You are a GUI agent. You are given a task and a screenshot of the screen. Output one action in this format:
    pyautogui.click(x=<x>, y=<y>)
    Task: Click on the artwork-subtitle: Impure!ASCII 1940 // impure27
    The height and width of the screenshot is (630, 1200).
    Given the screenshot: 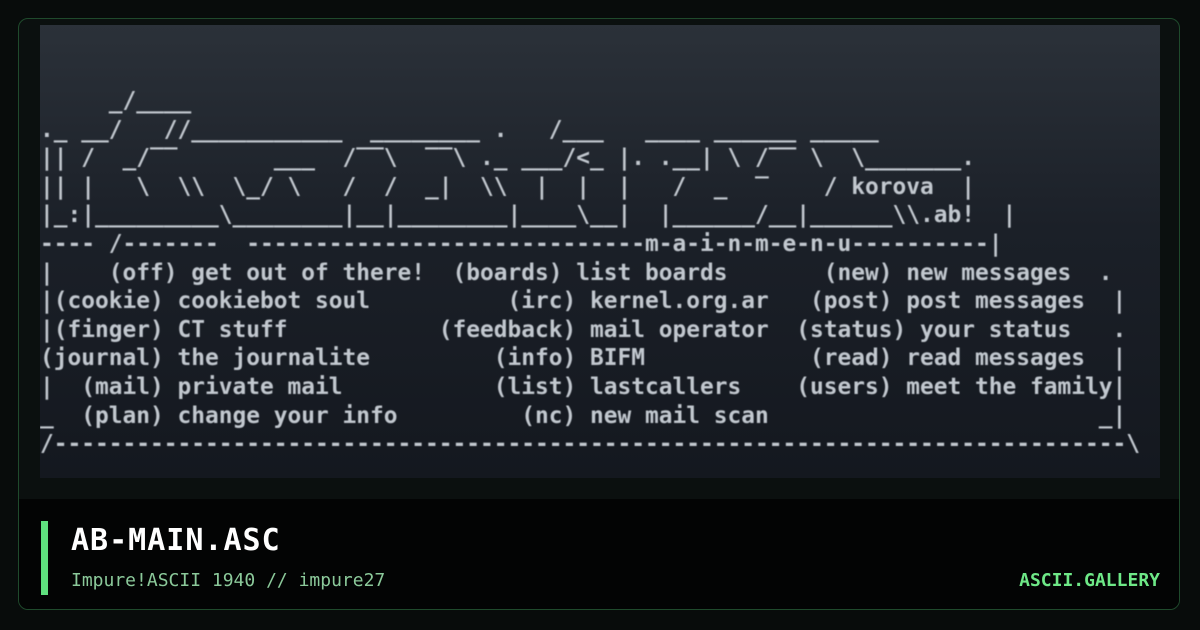 What is the action you would take?
    pyautogui.click(x=228, y=580)
    